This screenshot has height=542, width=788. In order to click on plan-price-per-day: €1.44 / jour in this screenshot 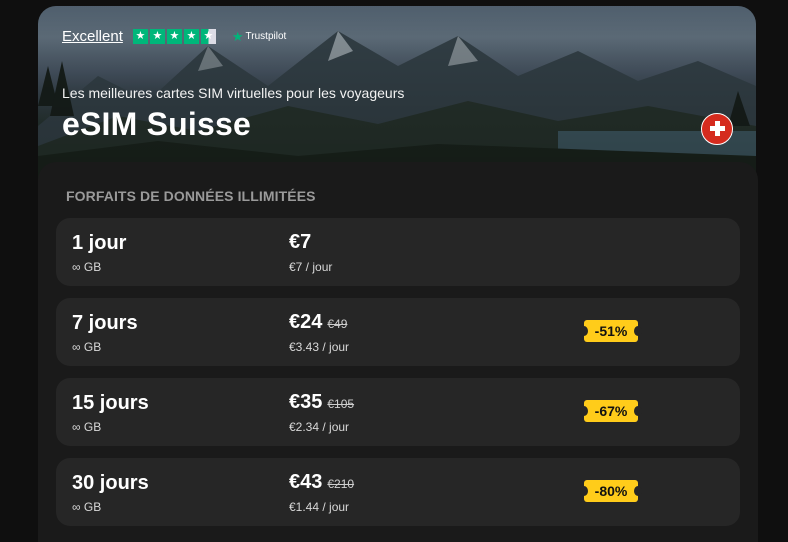, I will do `click(319, 507)`.